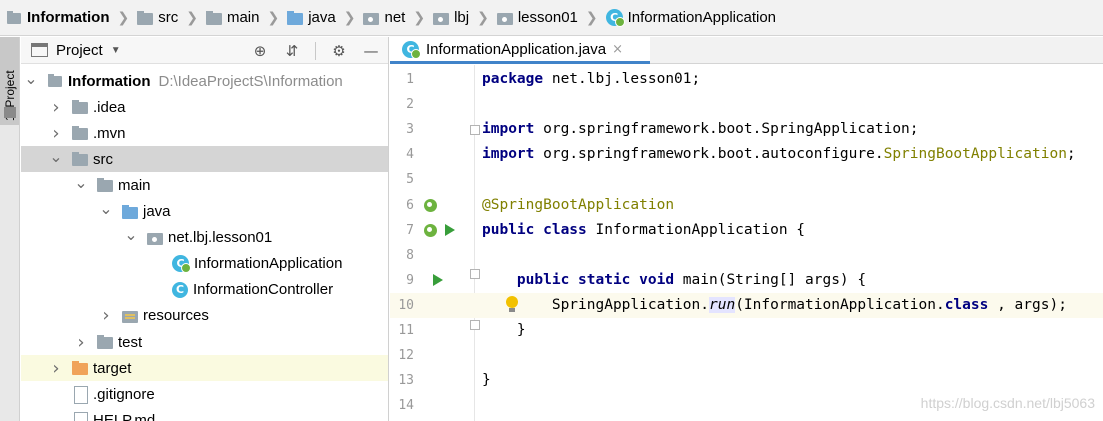 This screenshot has width=1103, height=421. Describe the element at coordinates (702, 17) in the screenshot. I see `breadcrumb-label: InformationApplication` at that location.